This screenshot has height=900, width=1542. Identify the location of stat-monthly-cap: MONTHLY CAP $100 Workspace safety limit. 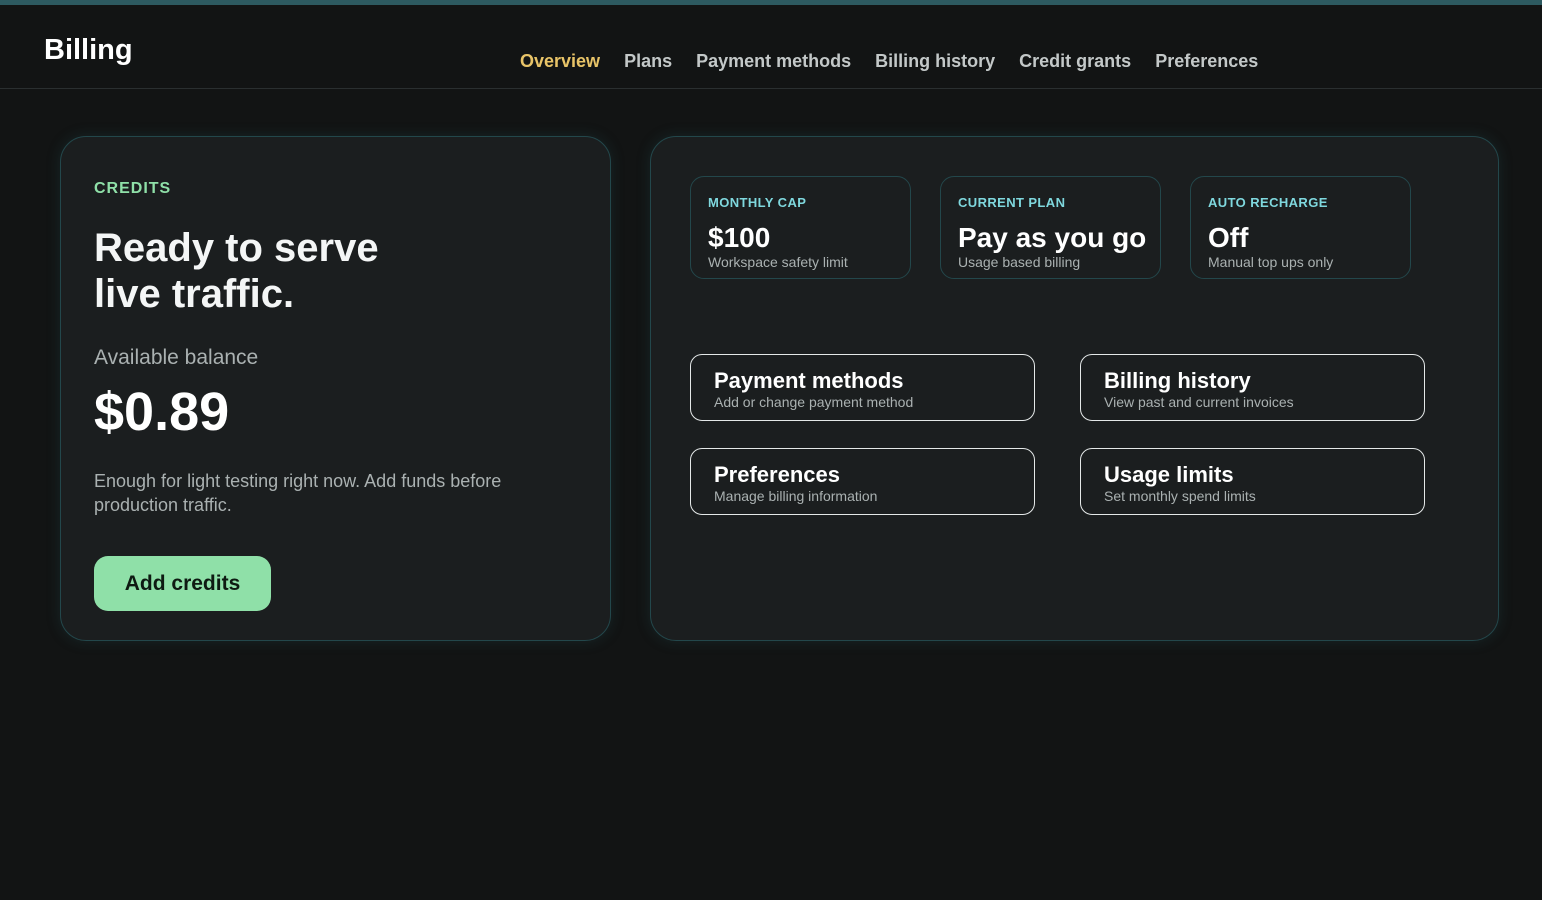
(800, 227).